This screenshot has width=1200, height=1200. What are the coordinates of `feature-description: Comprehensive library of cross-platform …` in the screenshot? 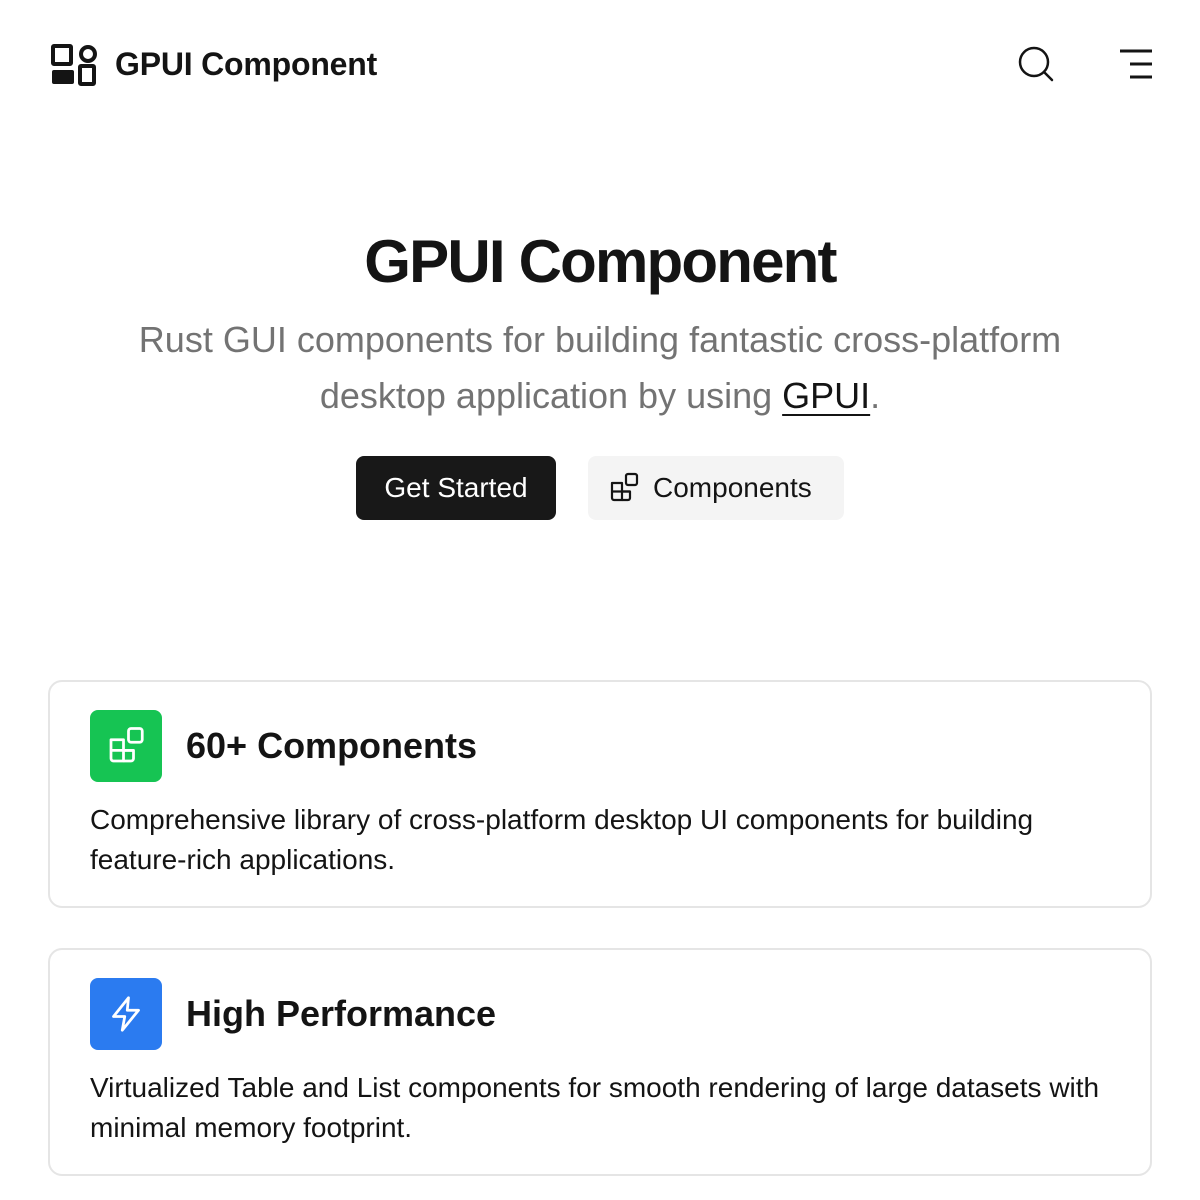 It's located at (562, 839).